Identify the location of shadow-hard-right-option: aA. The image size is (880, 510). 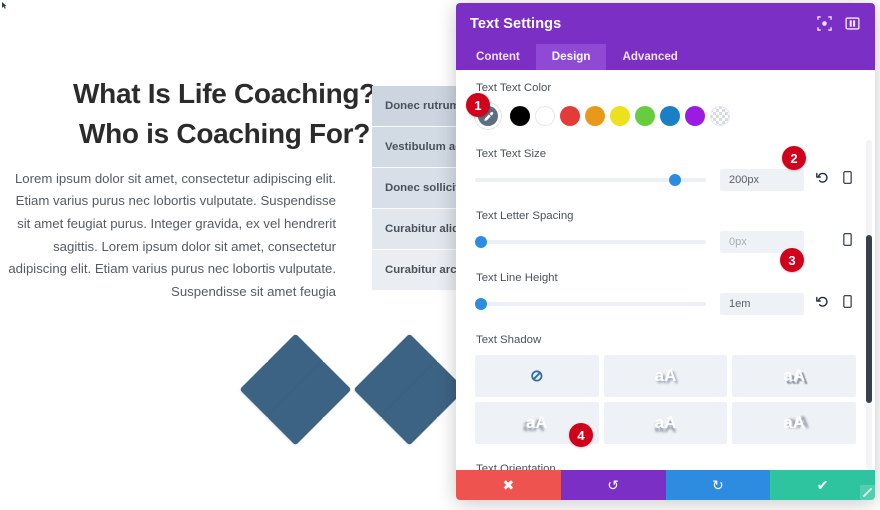
(794, 376).